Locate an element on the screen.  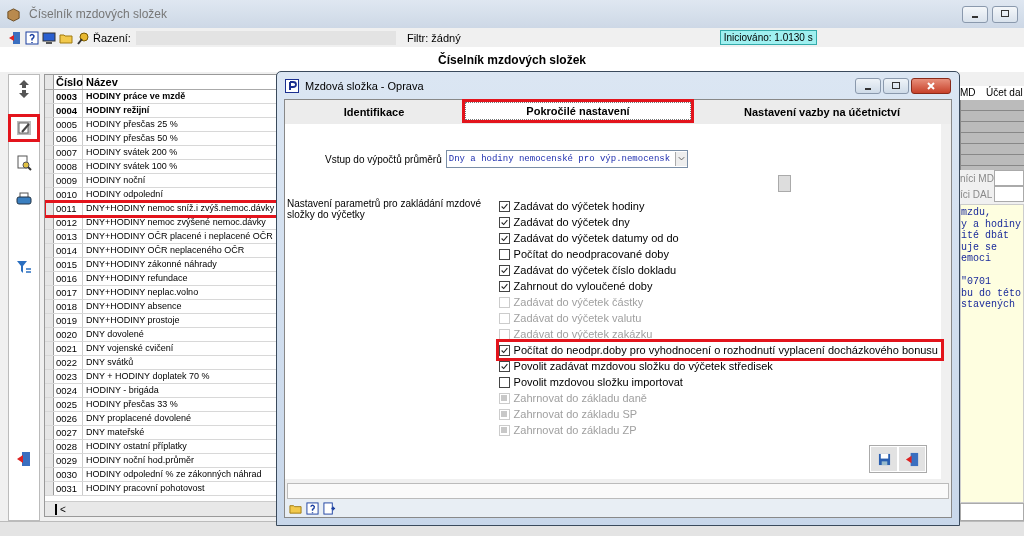
field-label: níci MD is located at coordinates (977, 178).